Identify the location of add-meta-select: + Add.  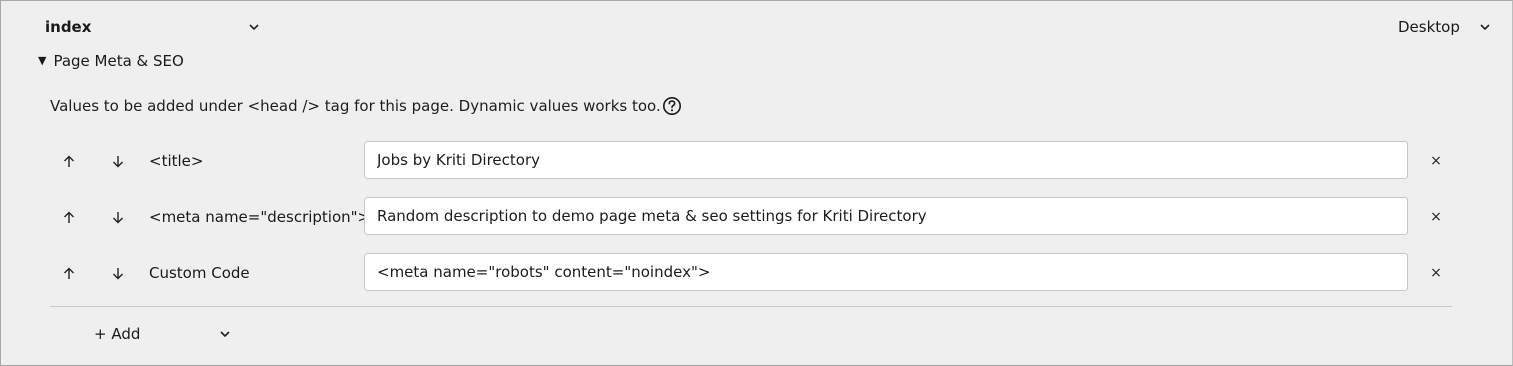
(162, 334).